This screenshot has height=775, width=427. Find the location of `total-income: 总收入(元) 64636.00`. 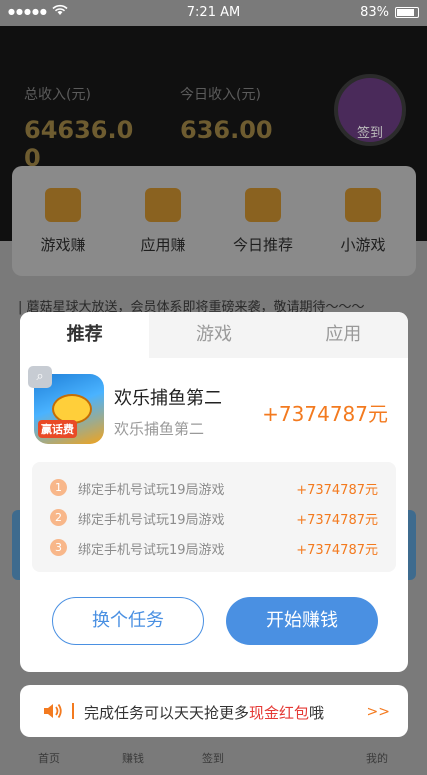

total-income: 总收入(元) 64636.00 is located at coordinates (84, 128).